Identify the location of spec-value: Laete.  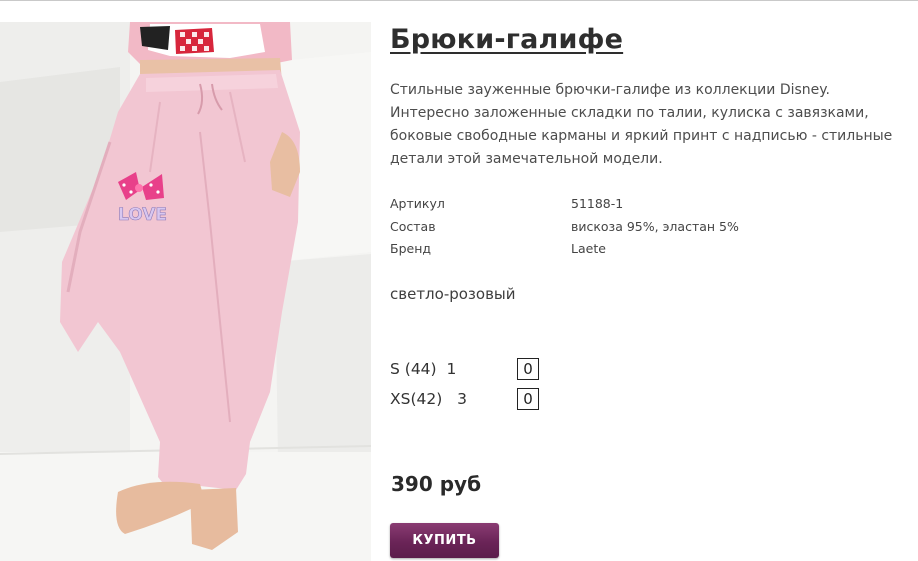
(588, 248).